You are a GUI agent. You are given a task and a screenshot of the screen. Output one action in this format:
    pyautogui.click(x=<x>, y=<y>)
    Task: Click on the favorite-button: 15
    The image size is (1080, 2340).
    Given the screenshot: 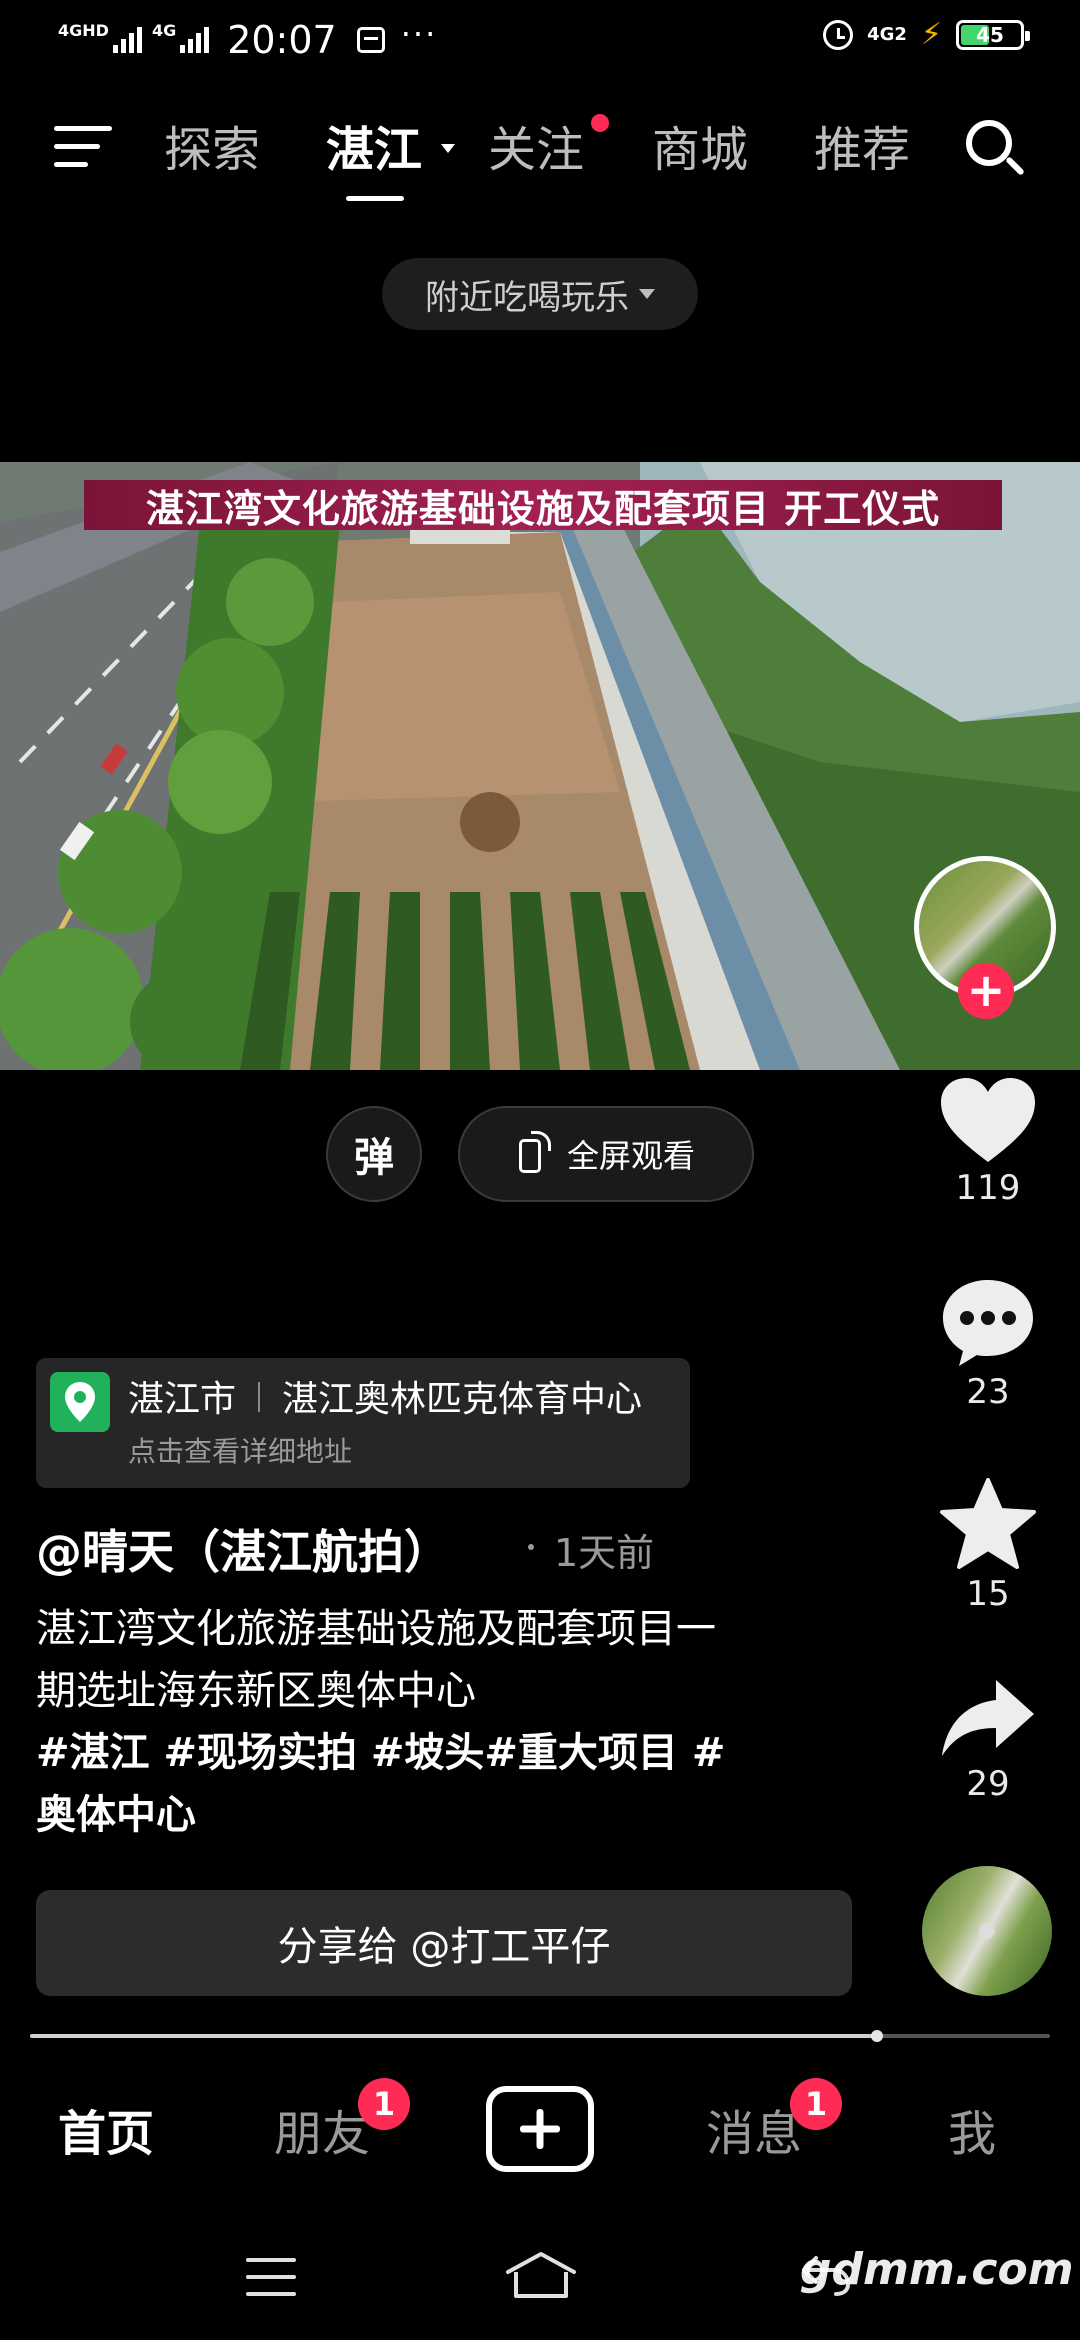 What is the action you would take?
    pyautogui.click(x=988, y=1546)
    